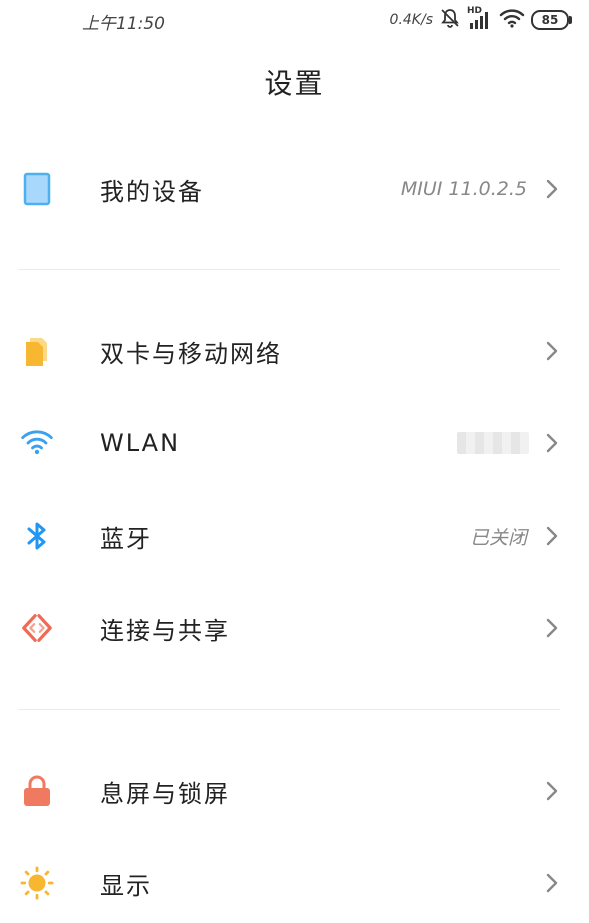  What do you see at coordinates (463, 189) in the screenshot?
I see `settings-item-value: MIUI 11.0.2.5` at bounding box center [463, 189].